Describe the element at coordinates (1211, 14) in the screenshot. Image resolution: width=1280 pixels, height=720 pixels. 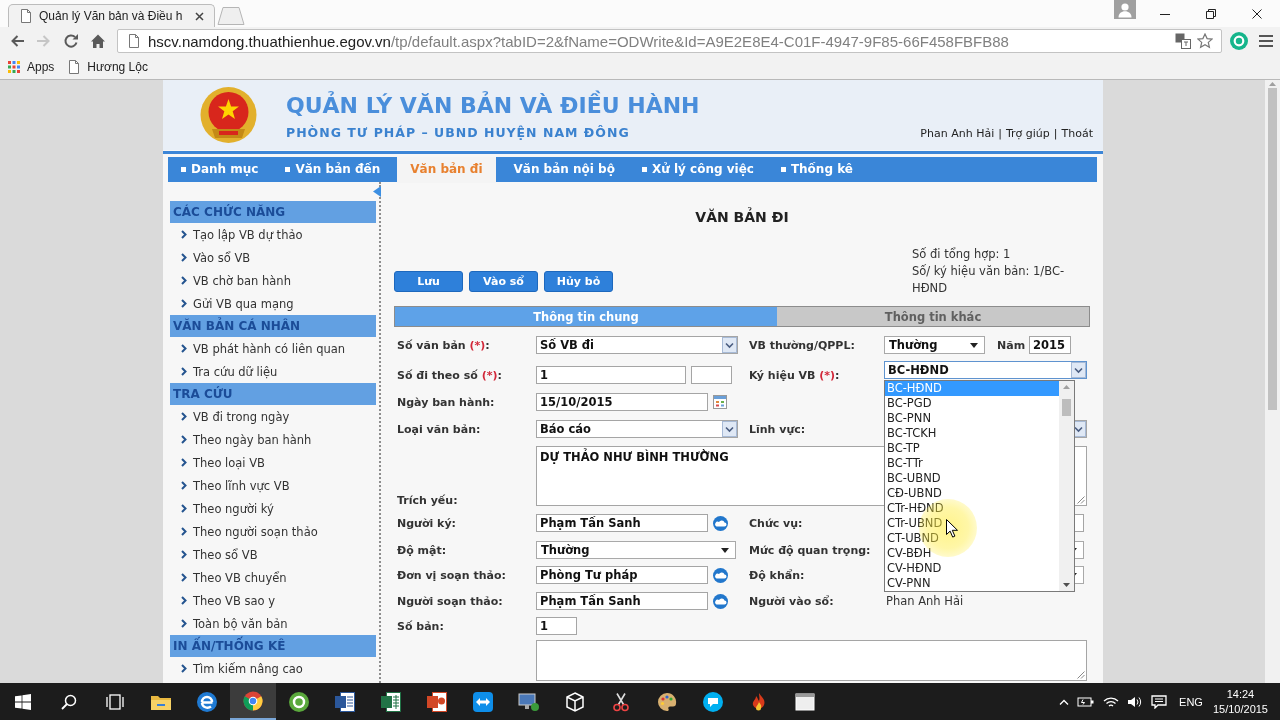
I see `restore-icon` at that location.